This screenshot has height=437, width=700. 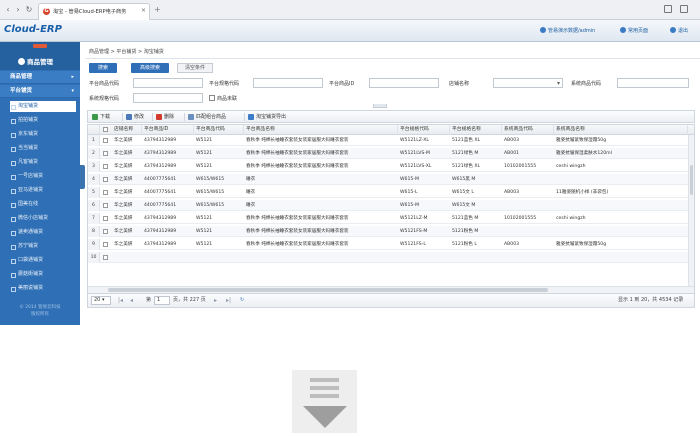 What do you see at coordinates (207, 117) in the screenshot?
I see `match-combo-button: 匹配组合商品` at bounding box center [207, 117].